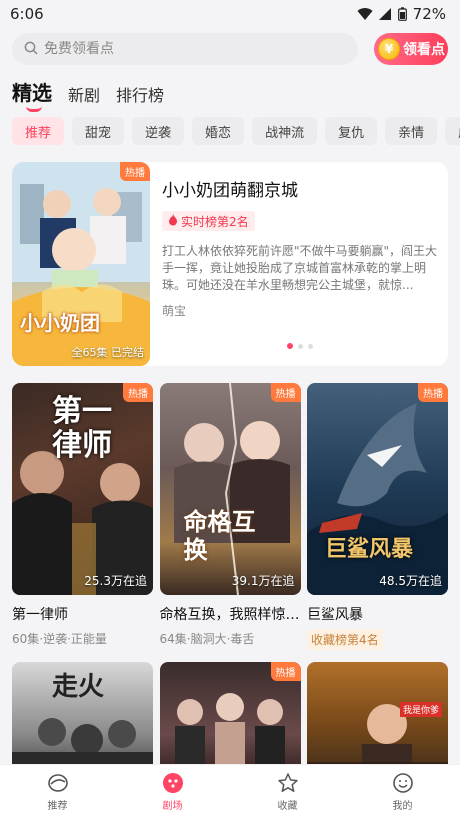 Image resolution: width=460 pixels, height=818 pixels. What do you see at coordinates (173, 783) in the screenshot?
I see `theater-icon` at bounding box center [173, 783].